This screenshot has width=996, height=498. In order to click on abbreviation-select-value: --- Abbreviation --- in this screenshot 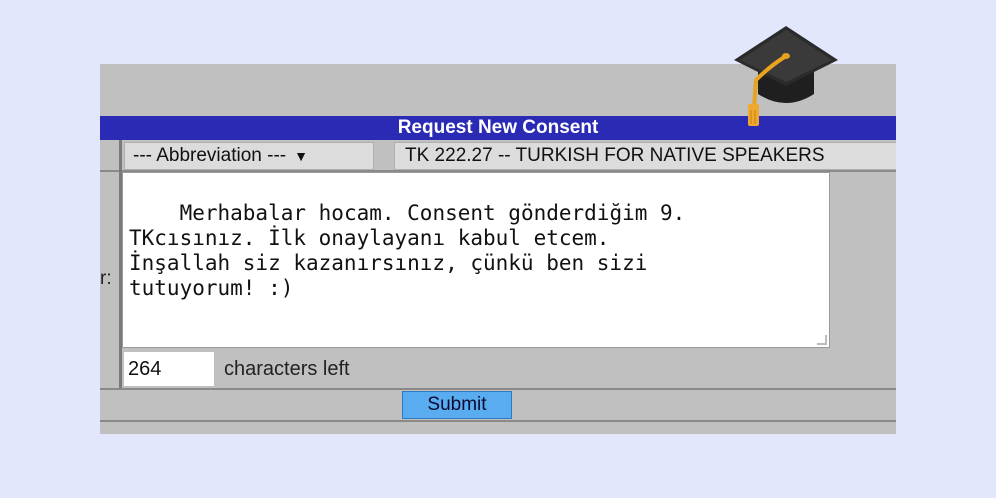, I will do `click(210, 155)`.